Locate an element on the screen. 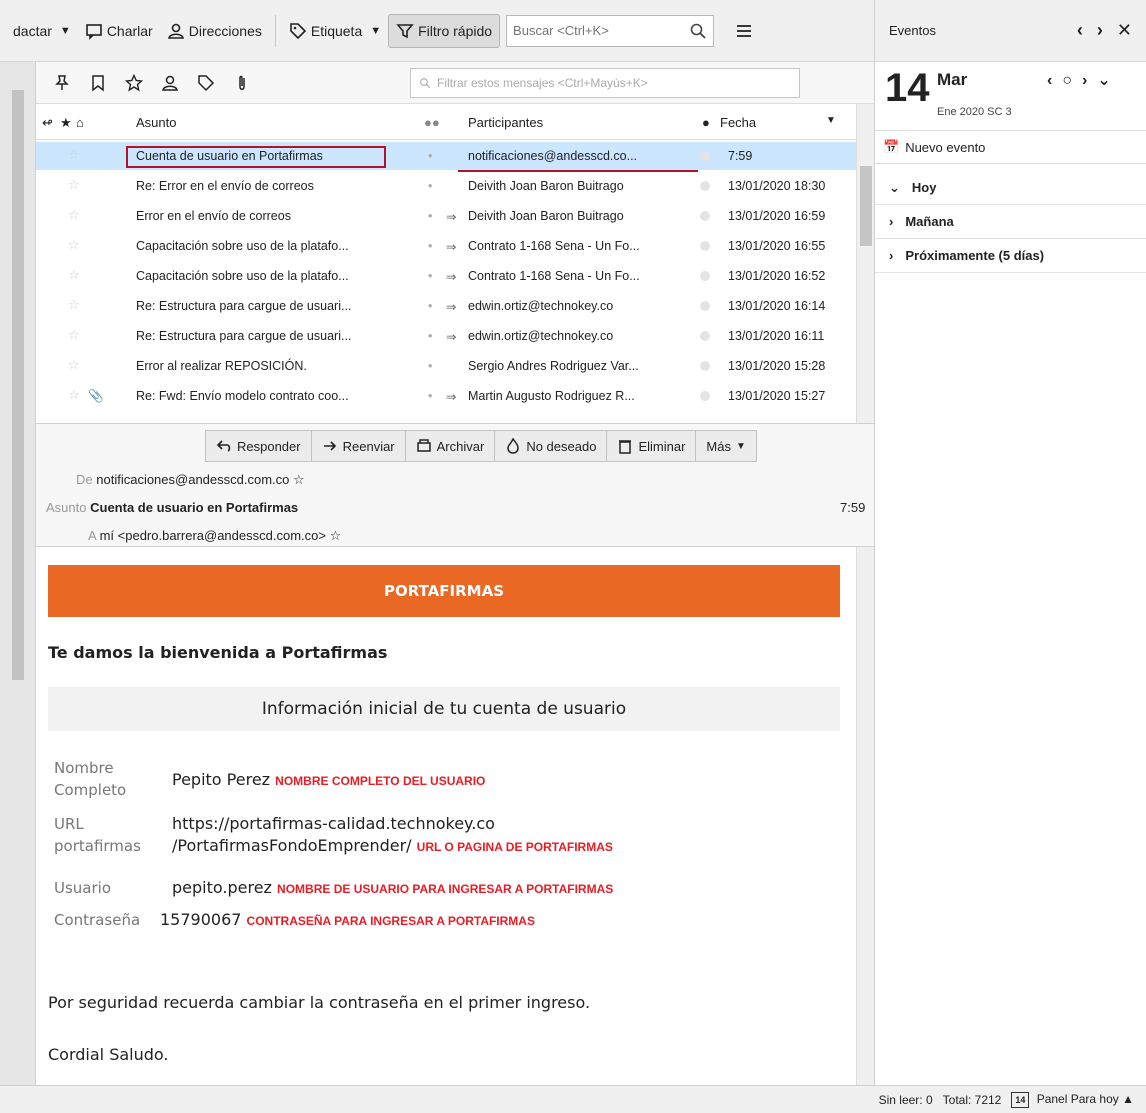 Image resolution: width=1146 pixels, height=1113 pixels. message-body-scrollbar is located at coordinates (865, 816).